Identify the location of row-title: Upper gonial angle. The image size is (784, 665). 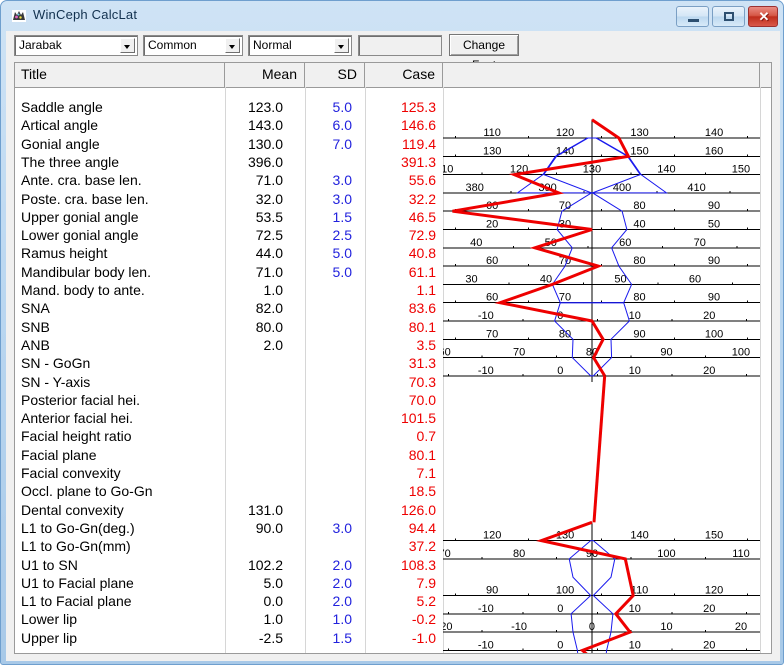
(80, 216).